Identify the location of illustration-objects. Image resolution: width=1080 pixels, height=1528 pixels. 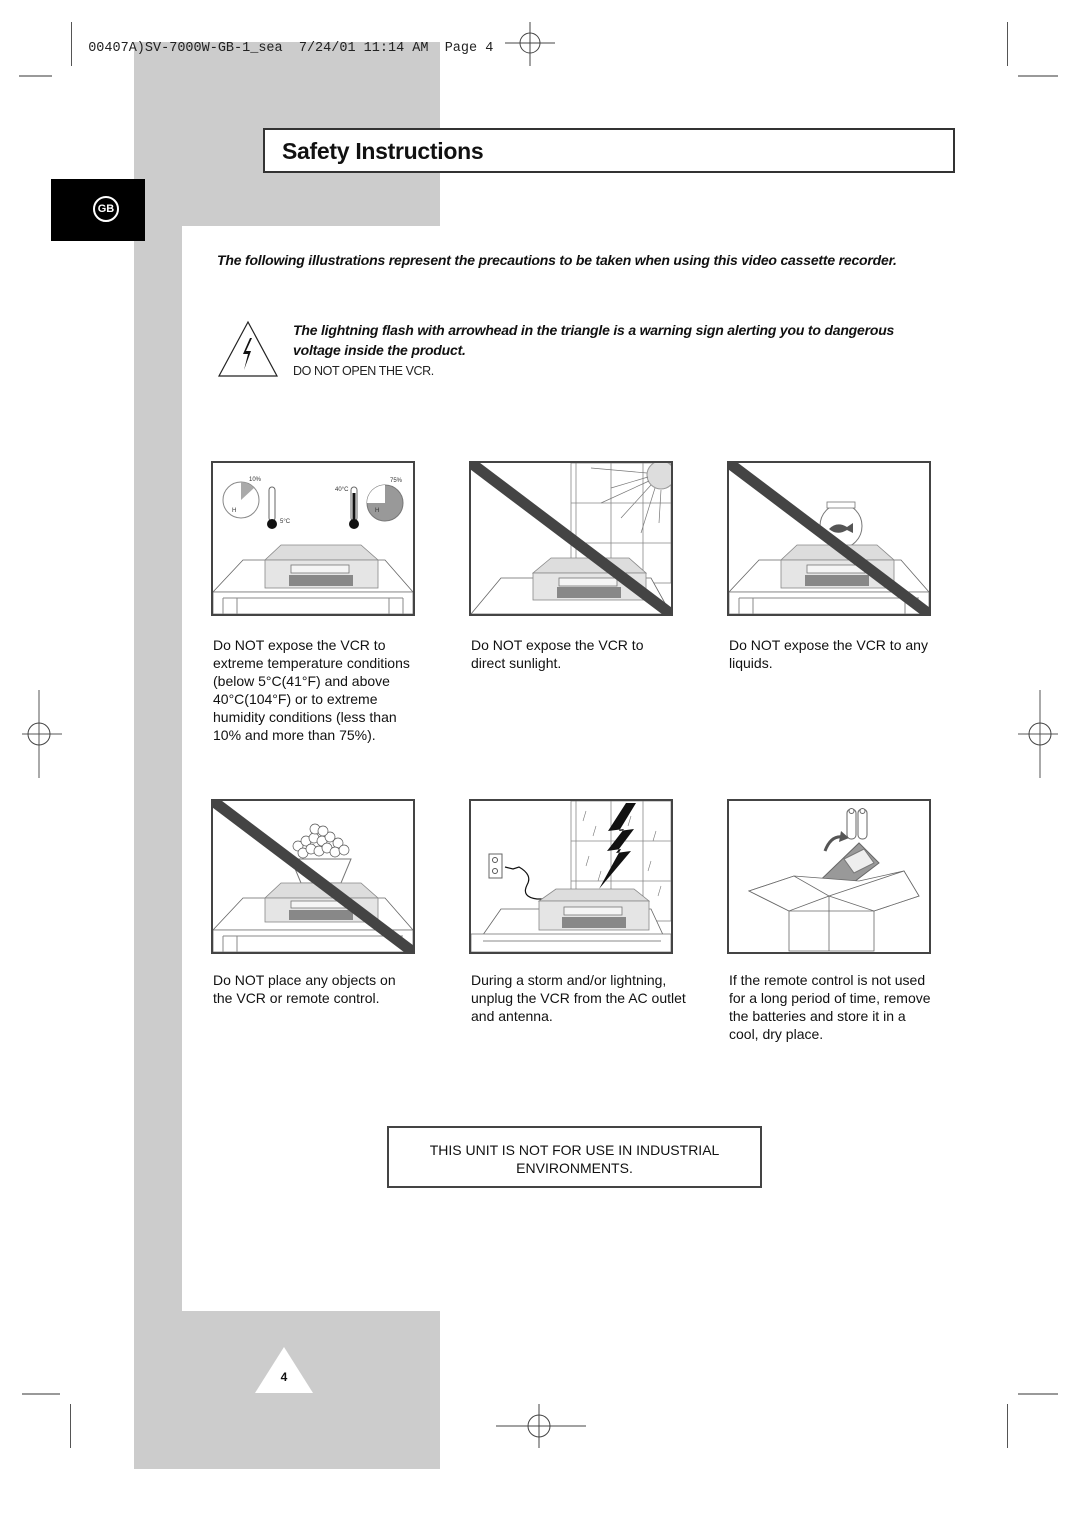
(313, 876).